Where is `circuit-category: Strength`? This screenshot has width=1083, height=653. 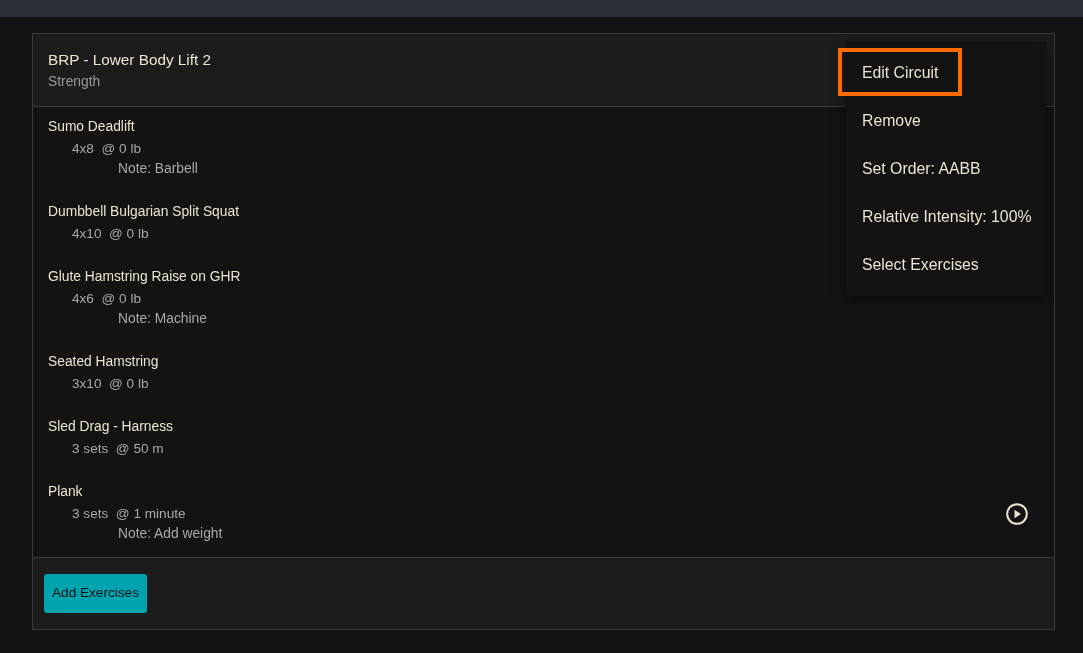
circuit-category: Strength is located at coordinates (74, 82).